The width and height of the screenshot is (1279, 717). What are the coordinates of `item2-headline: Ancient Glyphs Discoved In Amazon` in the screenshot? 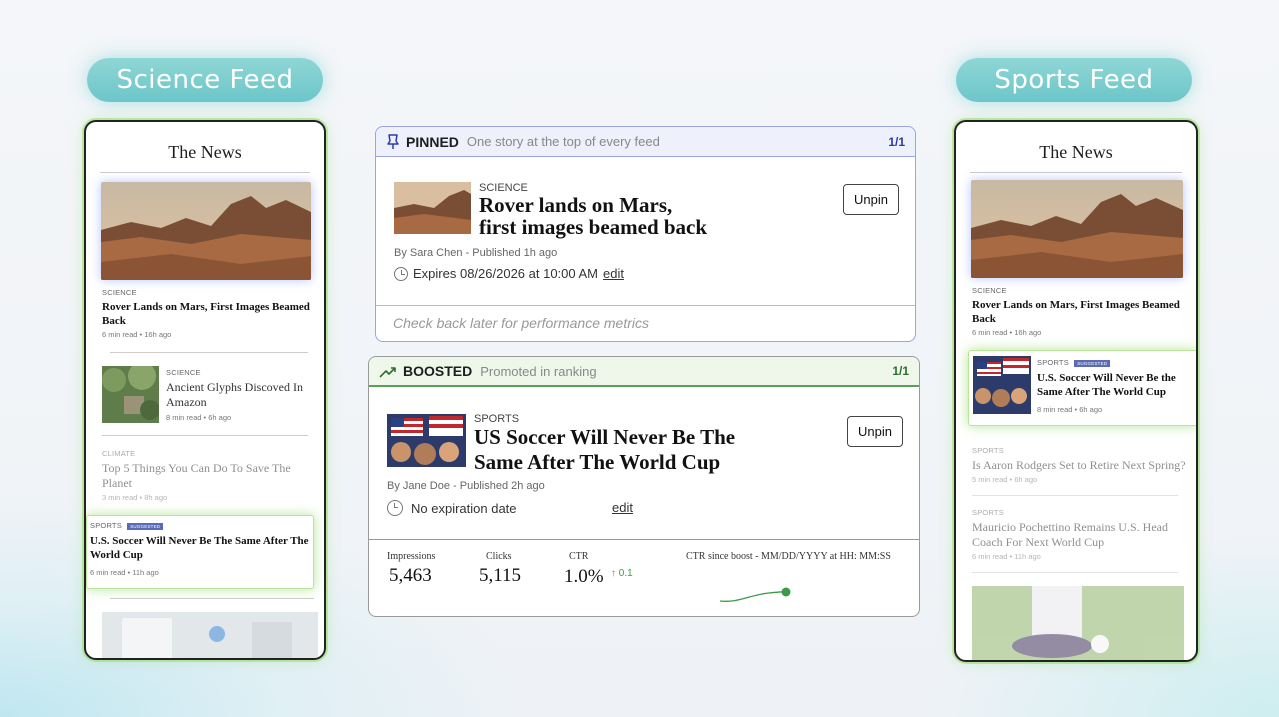 It's located at (241, 395).